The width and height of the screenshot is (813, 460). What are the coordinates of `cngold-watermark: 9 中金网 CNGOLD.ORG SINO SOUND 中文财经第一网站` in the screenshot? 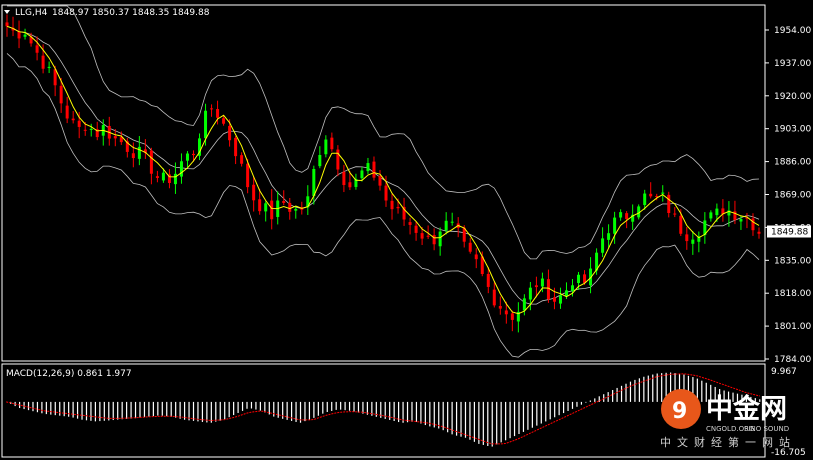 It's located at (728, 419).